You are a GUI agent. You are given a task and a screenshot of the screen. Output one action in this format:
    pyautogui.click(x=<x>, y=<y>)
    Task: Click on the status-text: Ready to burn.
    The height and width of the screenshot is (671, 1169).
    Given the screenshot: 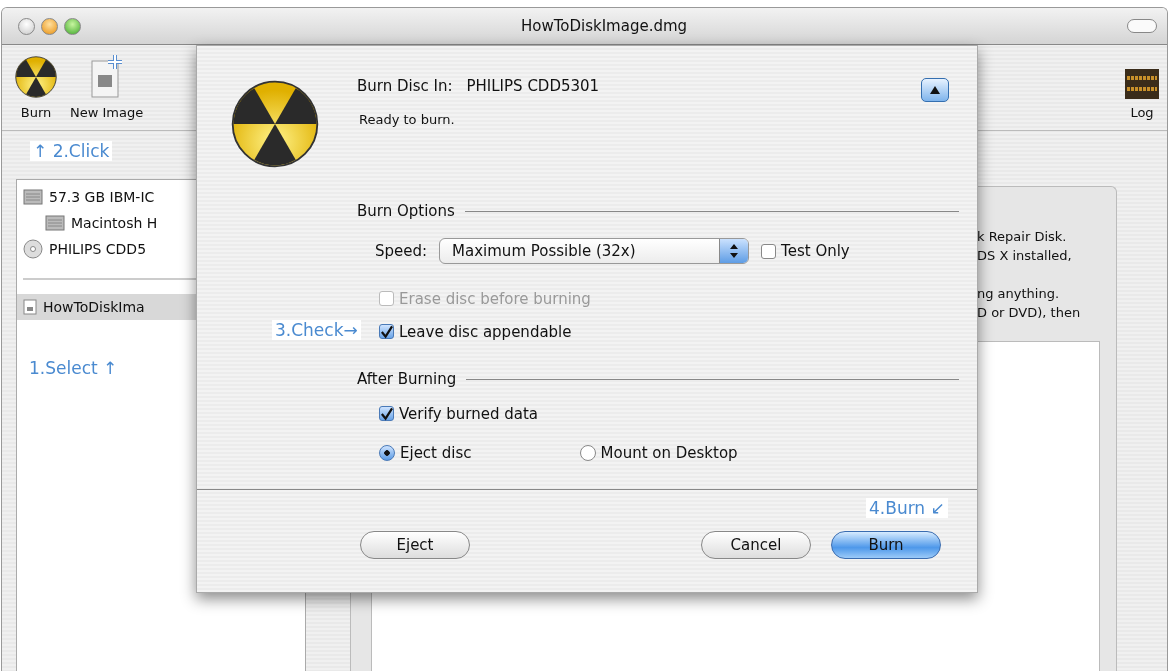 What is the action you would take?
    pyautogui.click(x=407, y=119)
    